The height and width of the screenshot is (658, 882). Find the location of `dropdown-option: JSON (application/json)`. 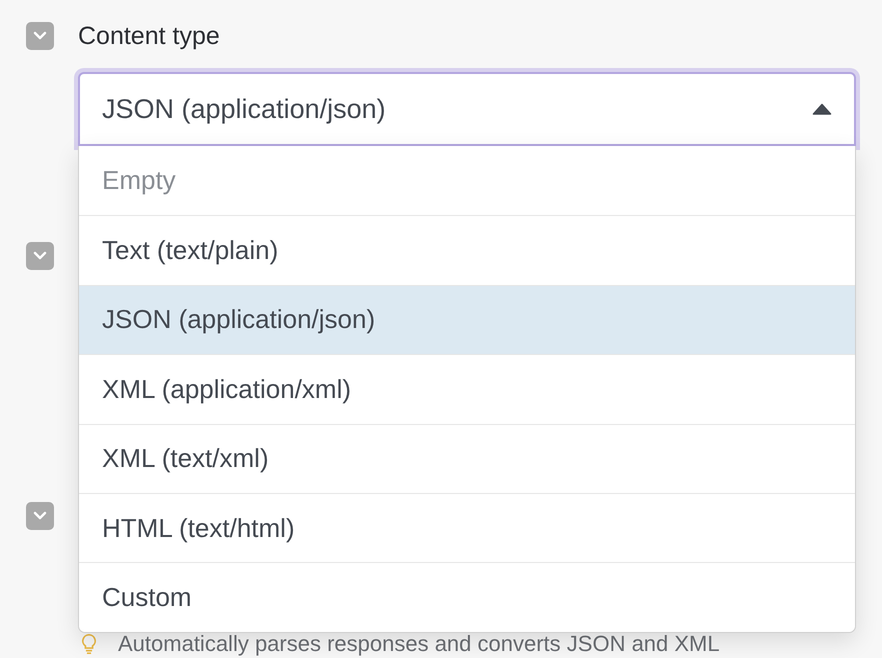

dropdown-option: JSON (application/json) is located at coordinates (467, 319).